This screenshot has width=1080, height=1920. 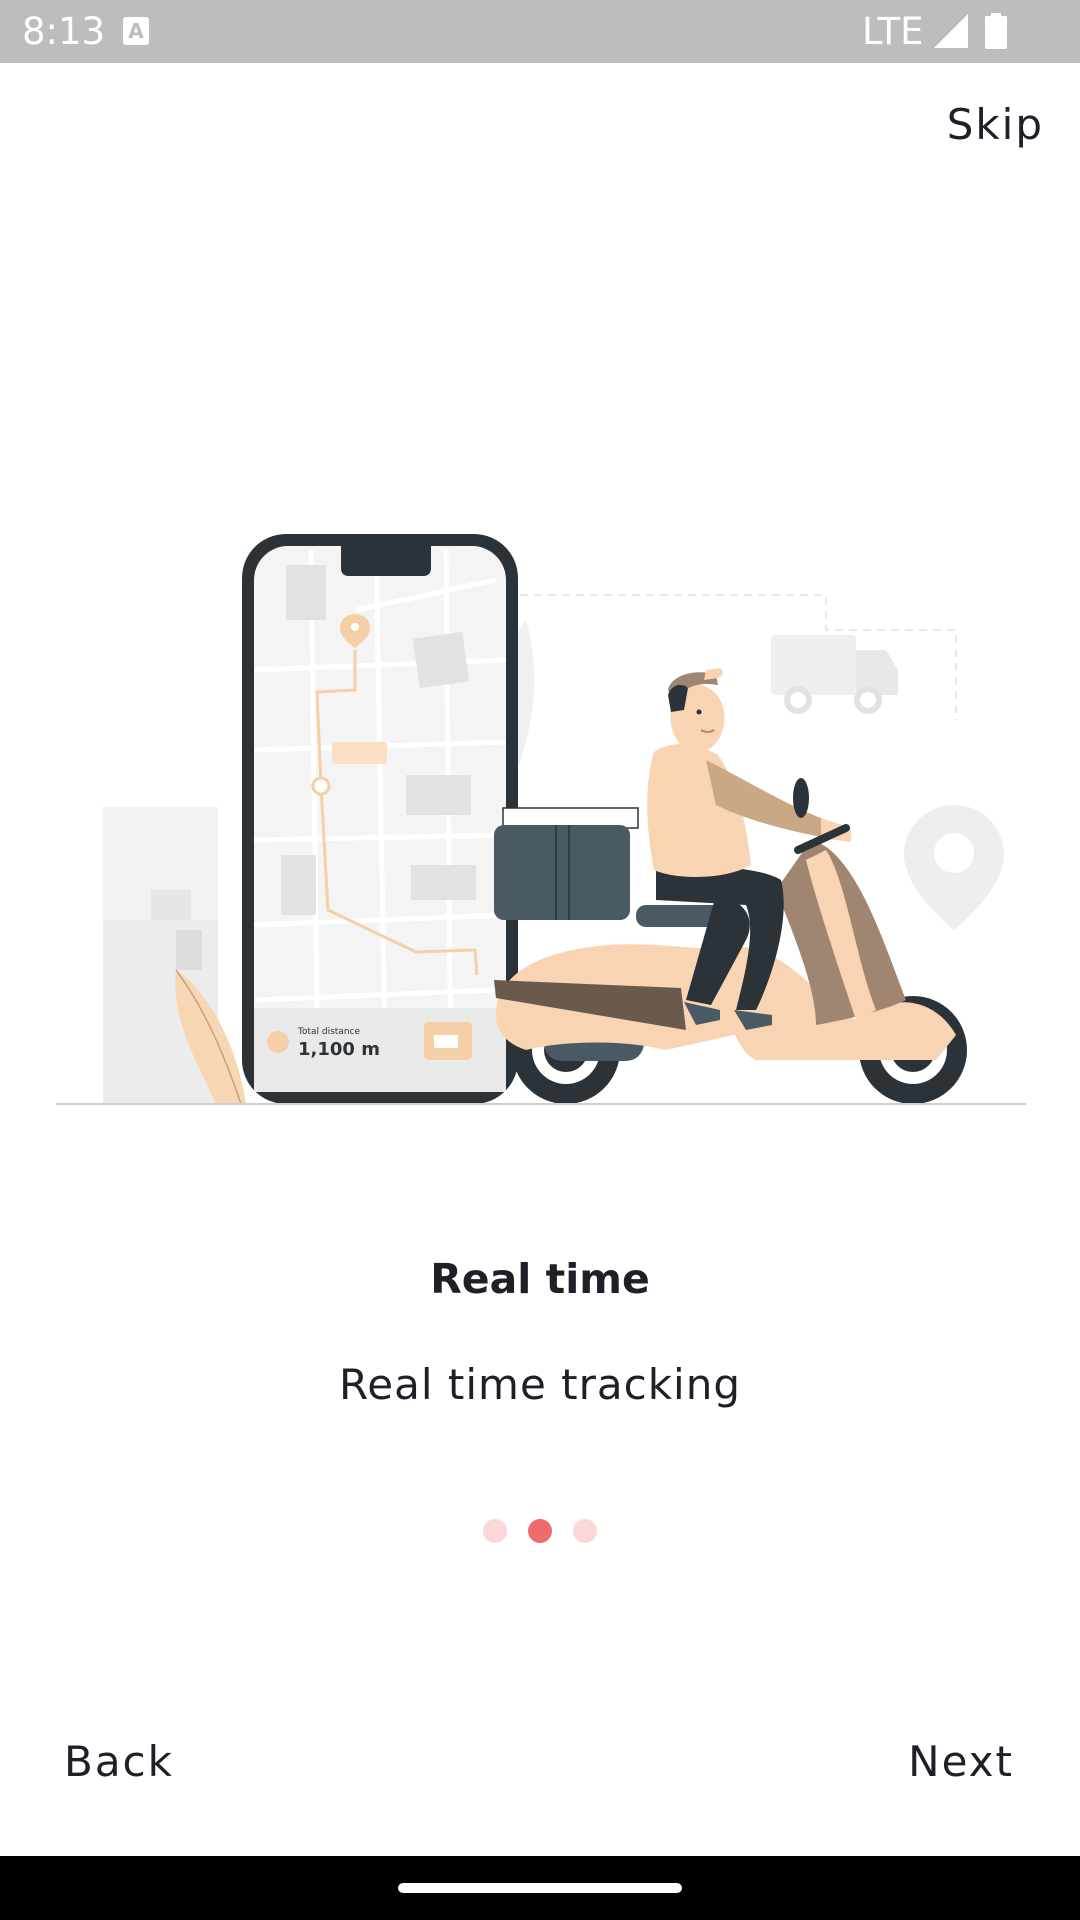 I want to click on signal-icon, so click(x=951, y=31).